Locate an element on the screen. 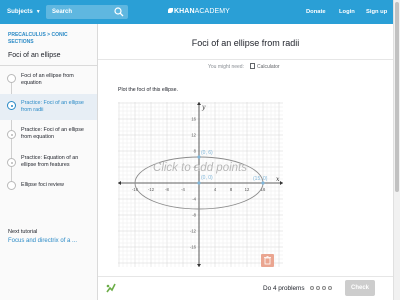 This screenshot has width=400, height=300. next-tutorial-label: Next tutorial is located at coordinates (23, 232).